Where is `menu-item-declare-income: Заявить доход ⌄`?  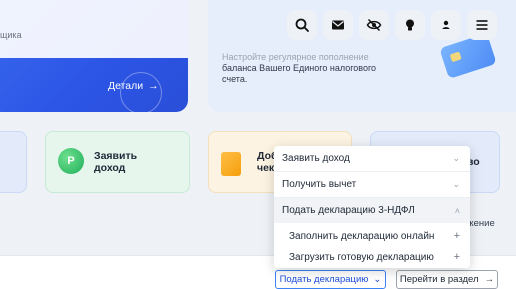 menu-item-declare-income: Заявить доход ⌄ is located at coordinates (372, 158).